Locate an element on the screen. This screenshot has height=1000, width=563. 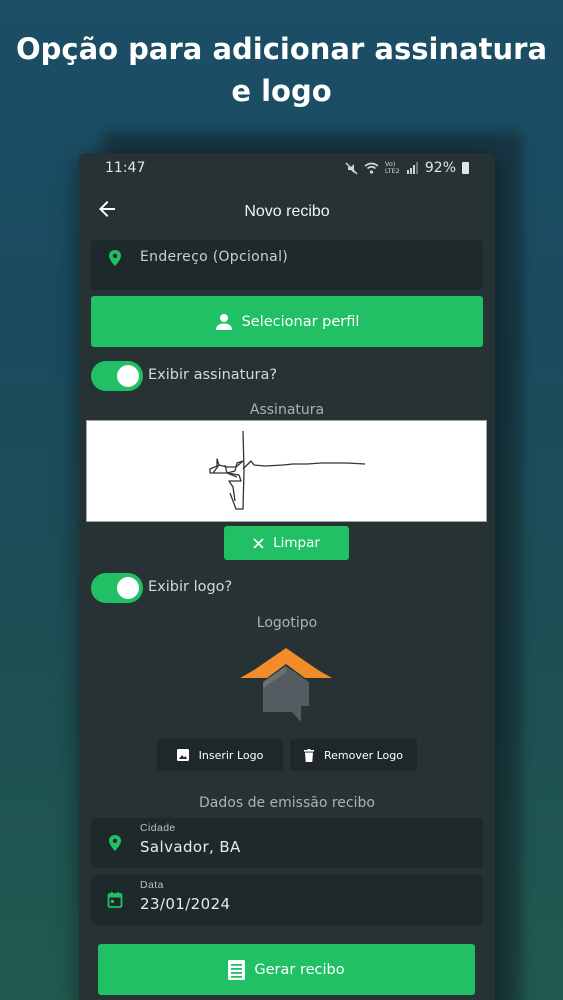
select-profile-button: Selecionar perfil is located at coordinates (287, 321).